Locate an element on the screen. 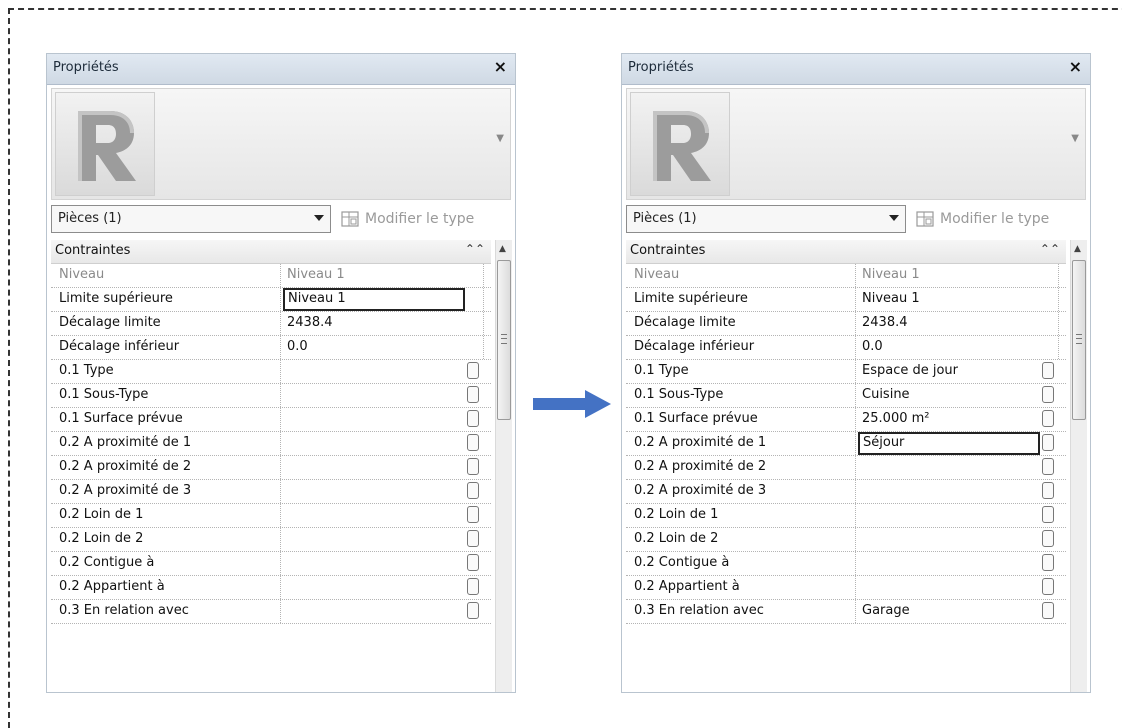 The image size is (1122, 728). property-value: Niveau 1 is located at coordinates (949, 299).